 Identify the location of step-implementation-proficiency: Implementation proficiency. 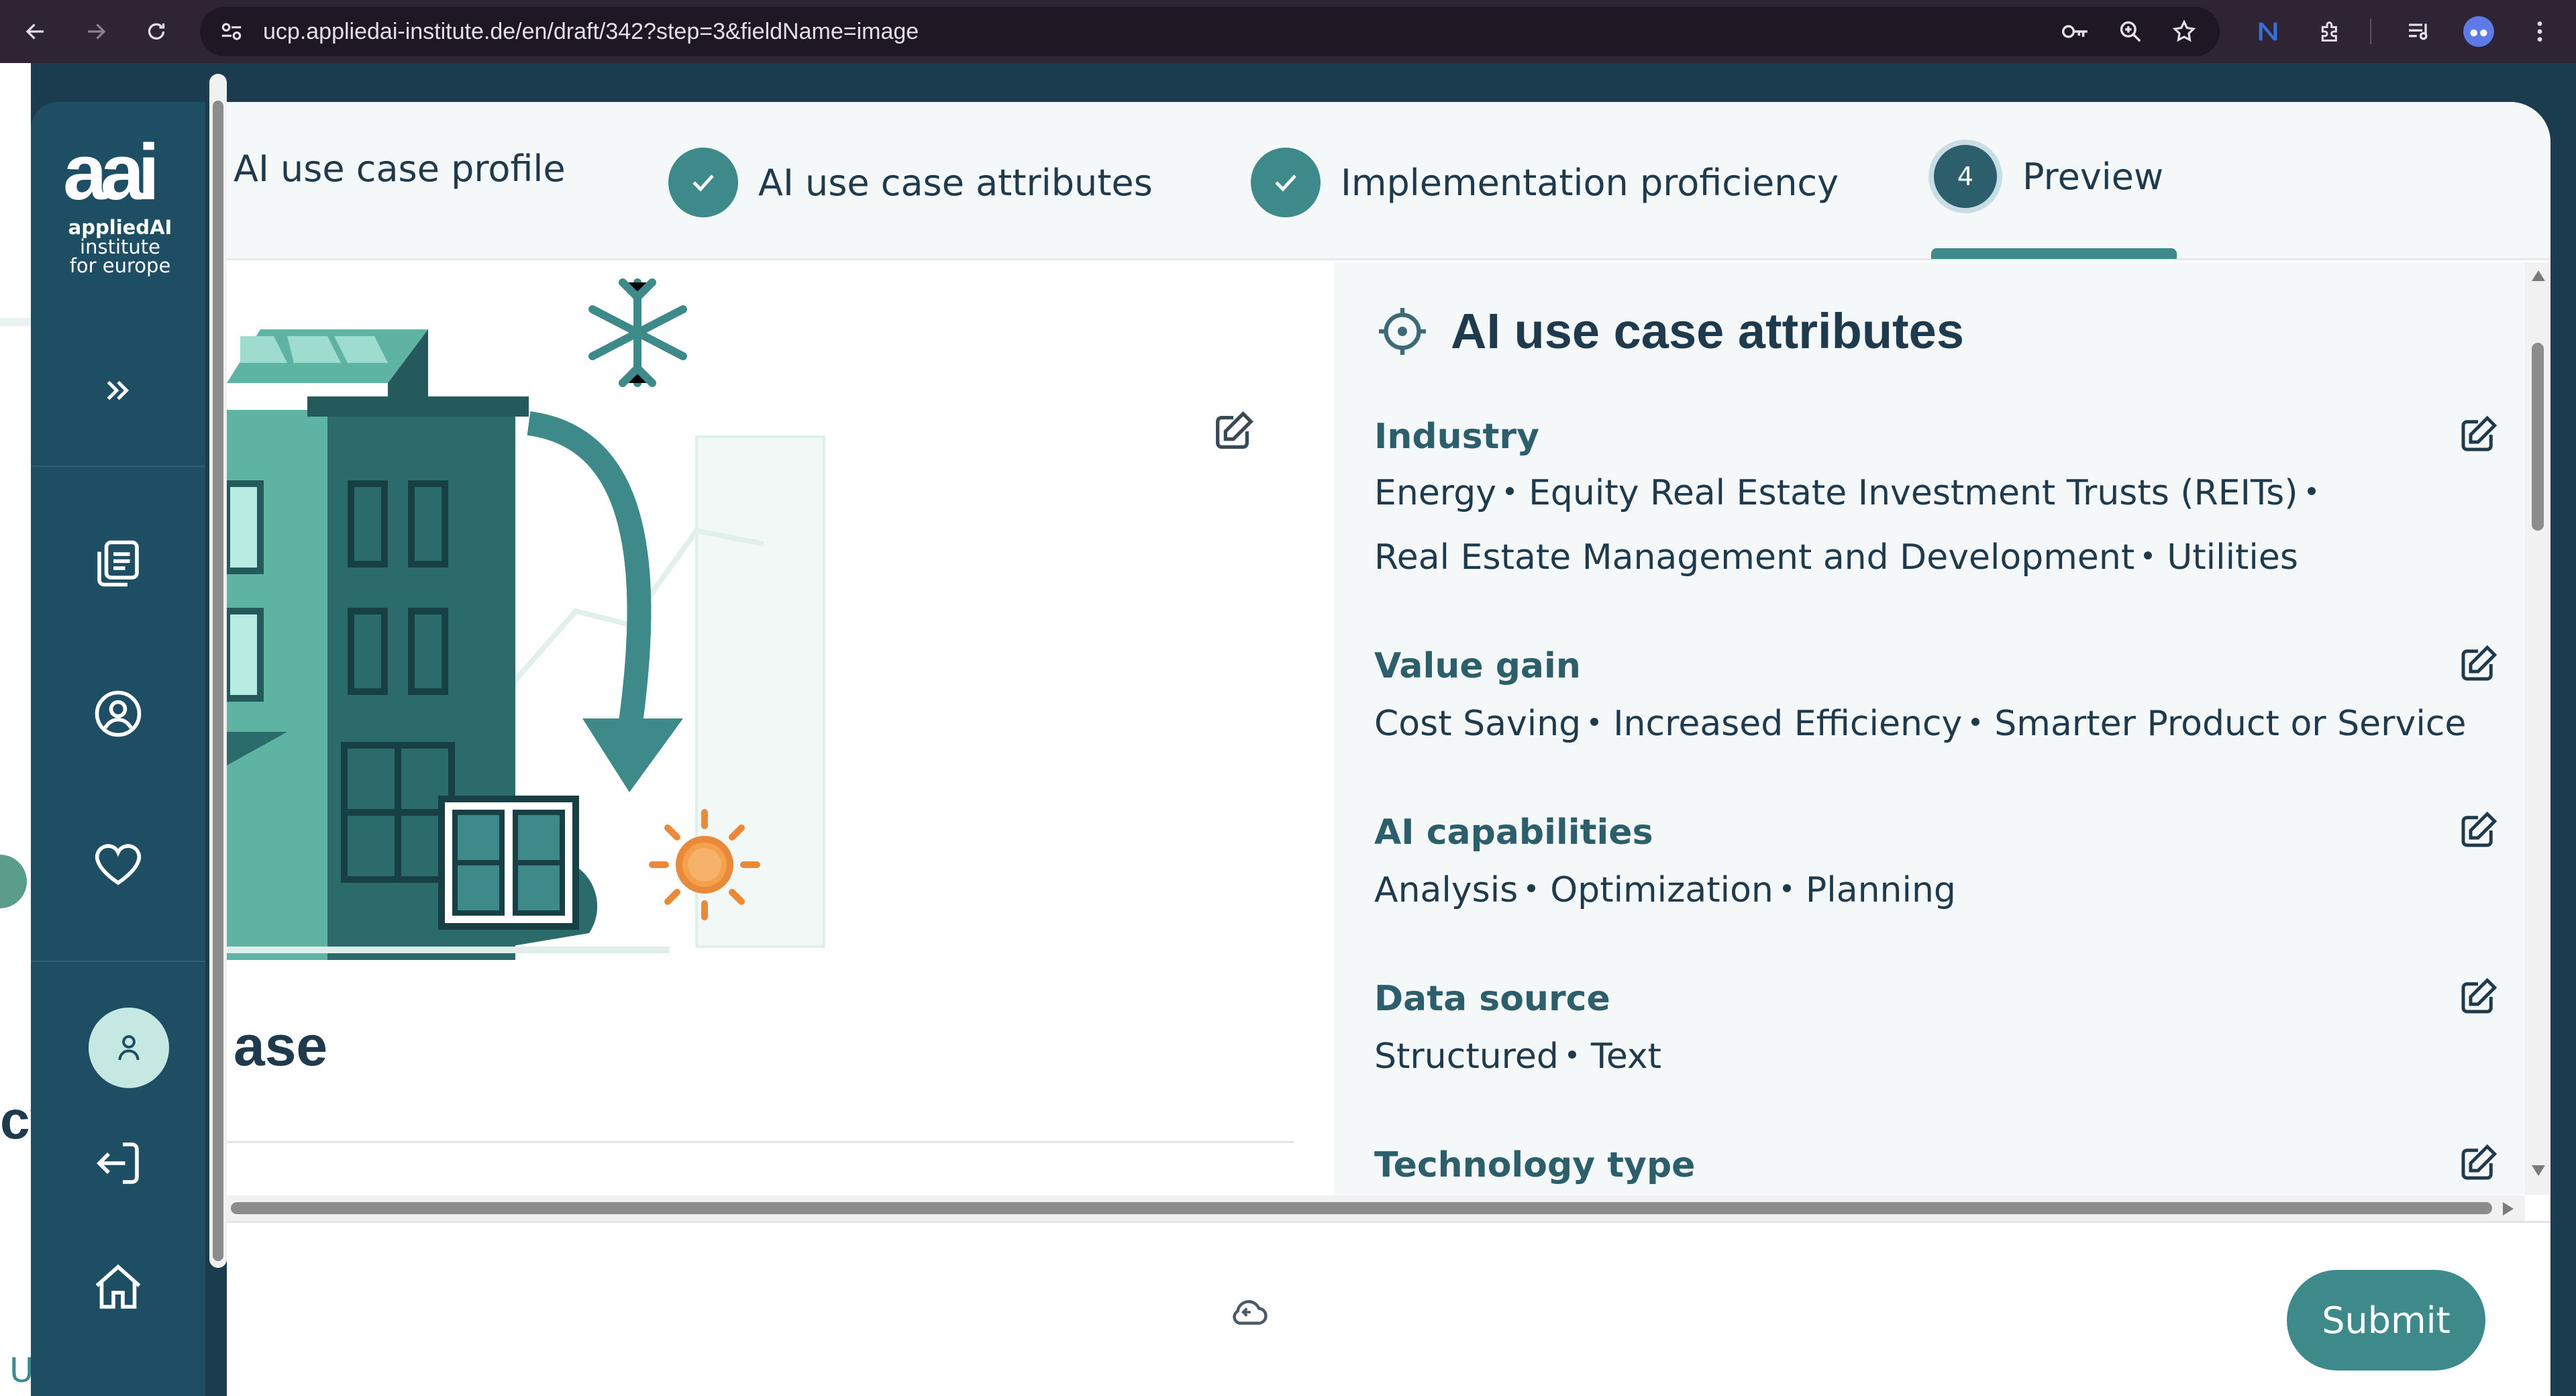
(1545, 182).